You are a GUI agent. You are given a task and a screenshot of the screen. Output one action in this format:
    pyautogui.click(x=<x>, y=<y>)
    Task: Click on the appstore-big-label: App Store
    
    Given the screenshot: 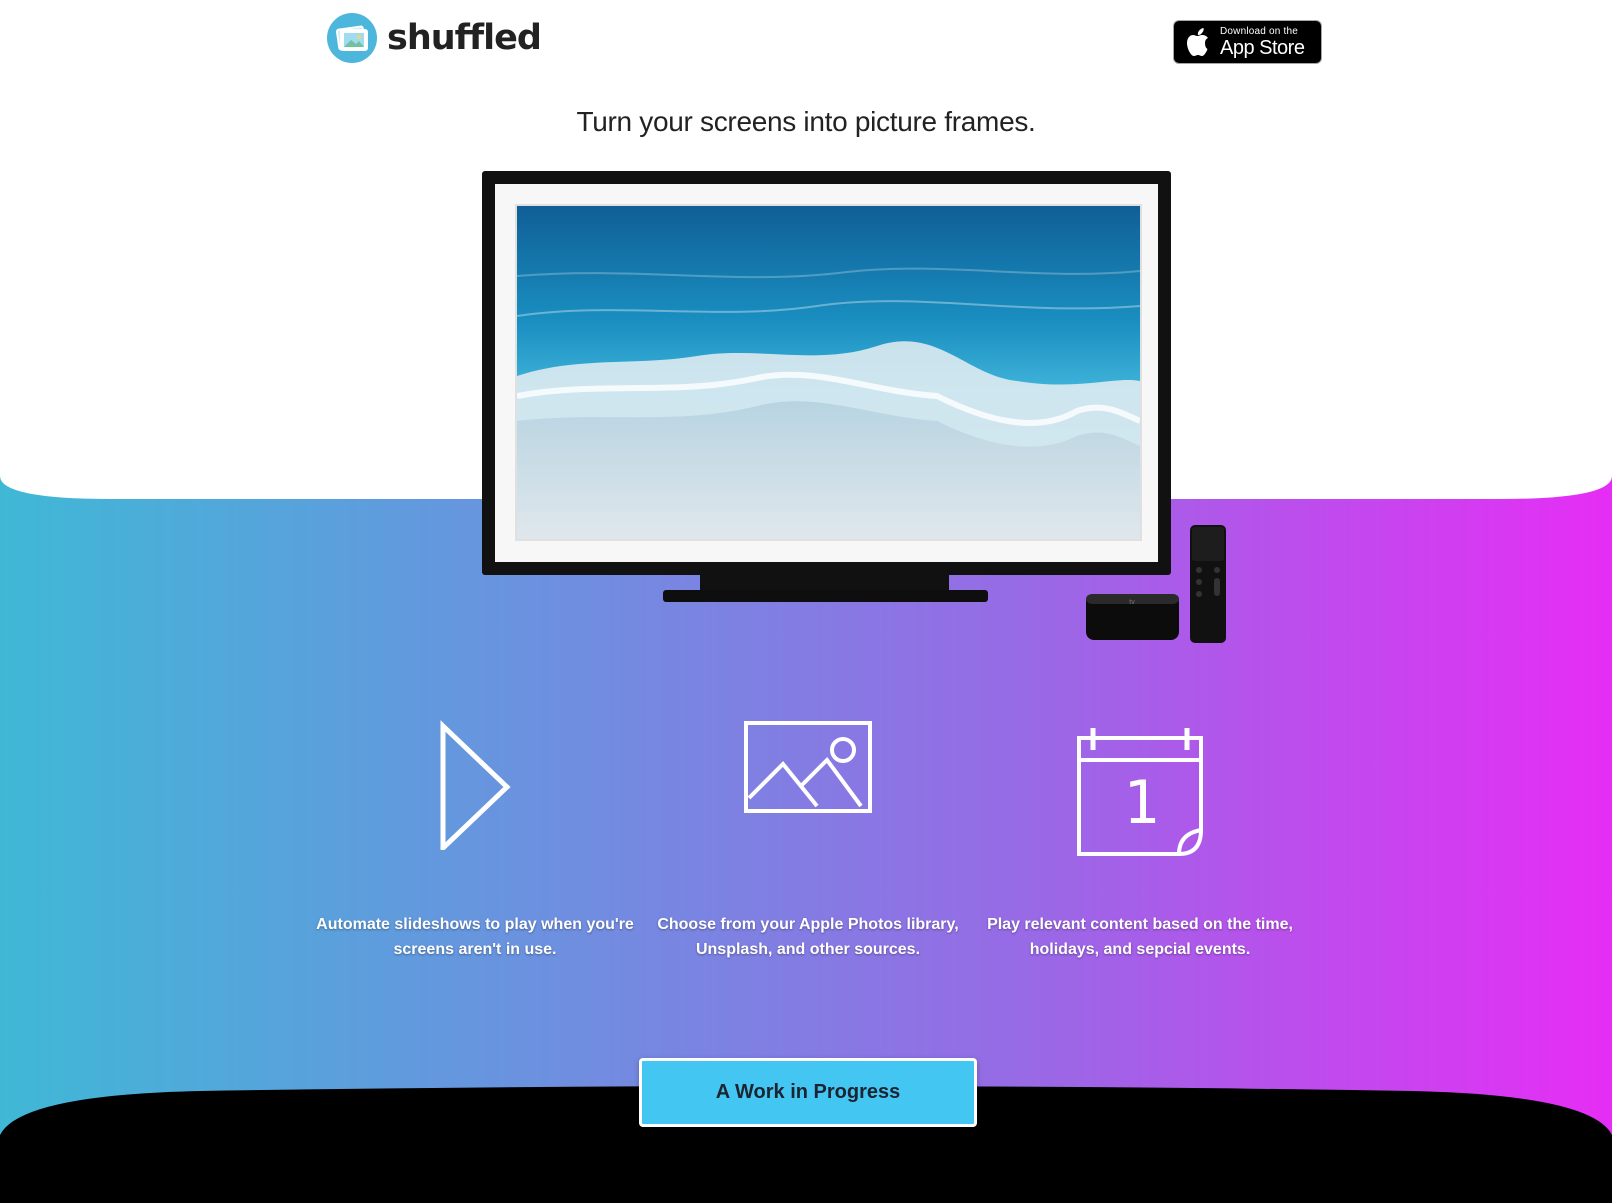 What is the action you would take?
    pyautogui.click(x=1262, y=47)
    